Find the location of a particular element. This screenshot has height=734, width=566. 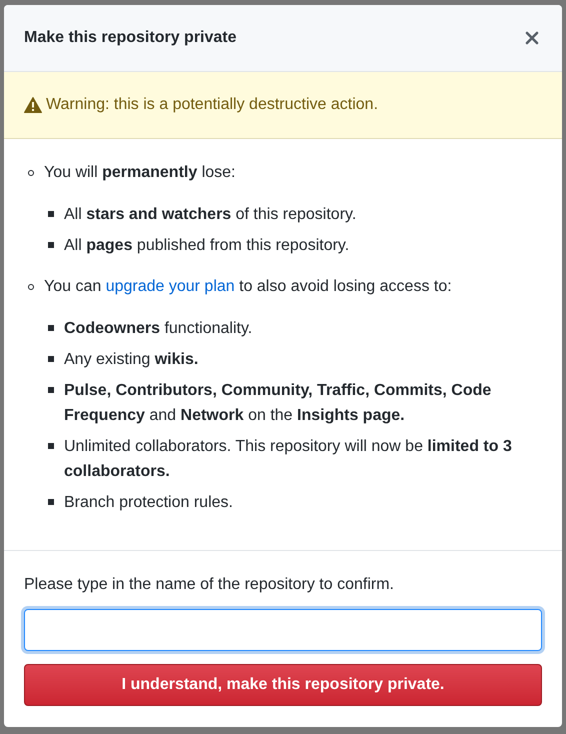

list-heading: You will permanently lose: is located at coordinates (140, 173).